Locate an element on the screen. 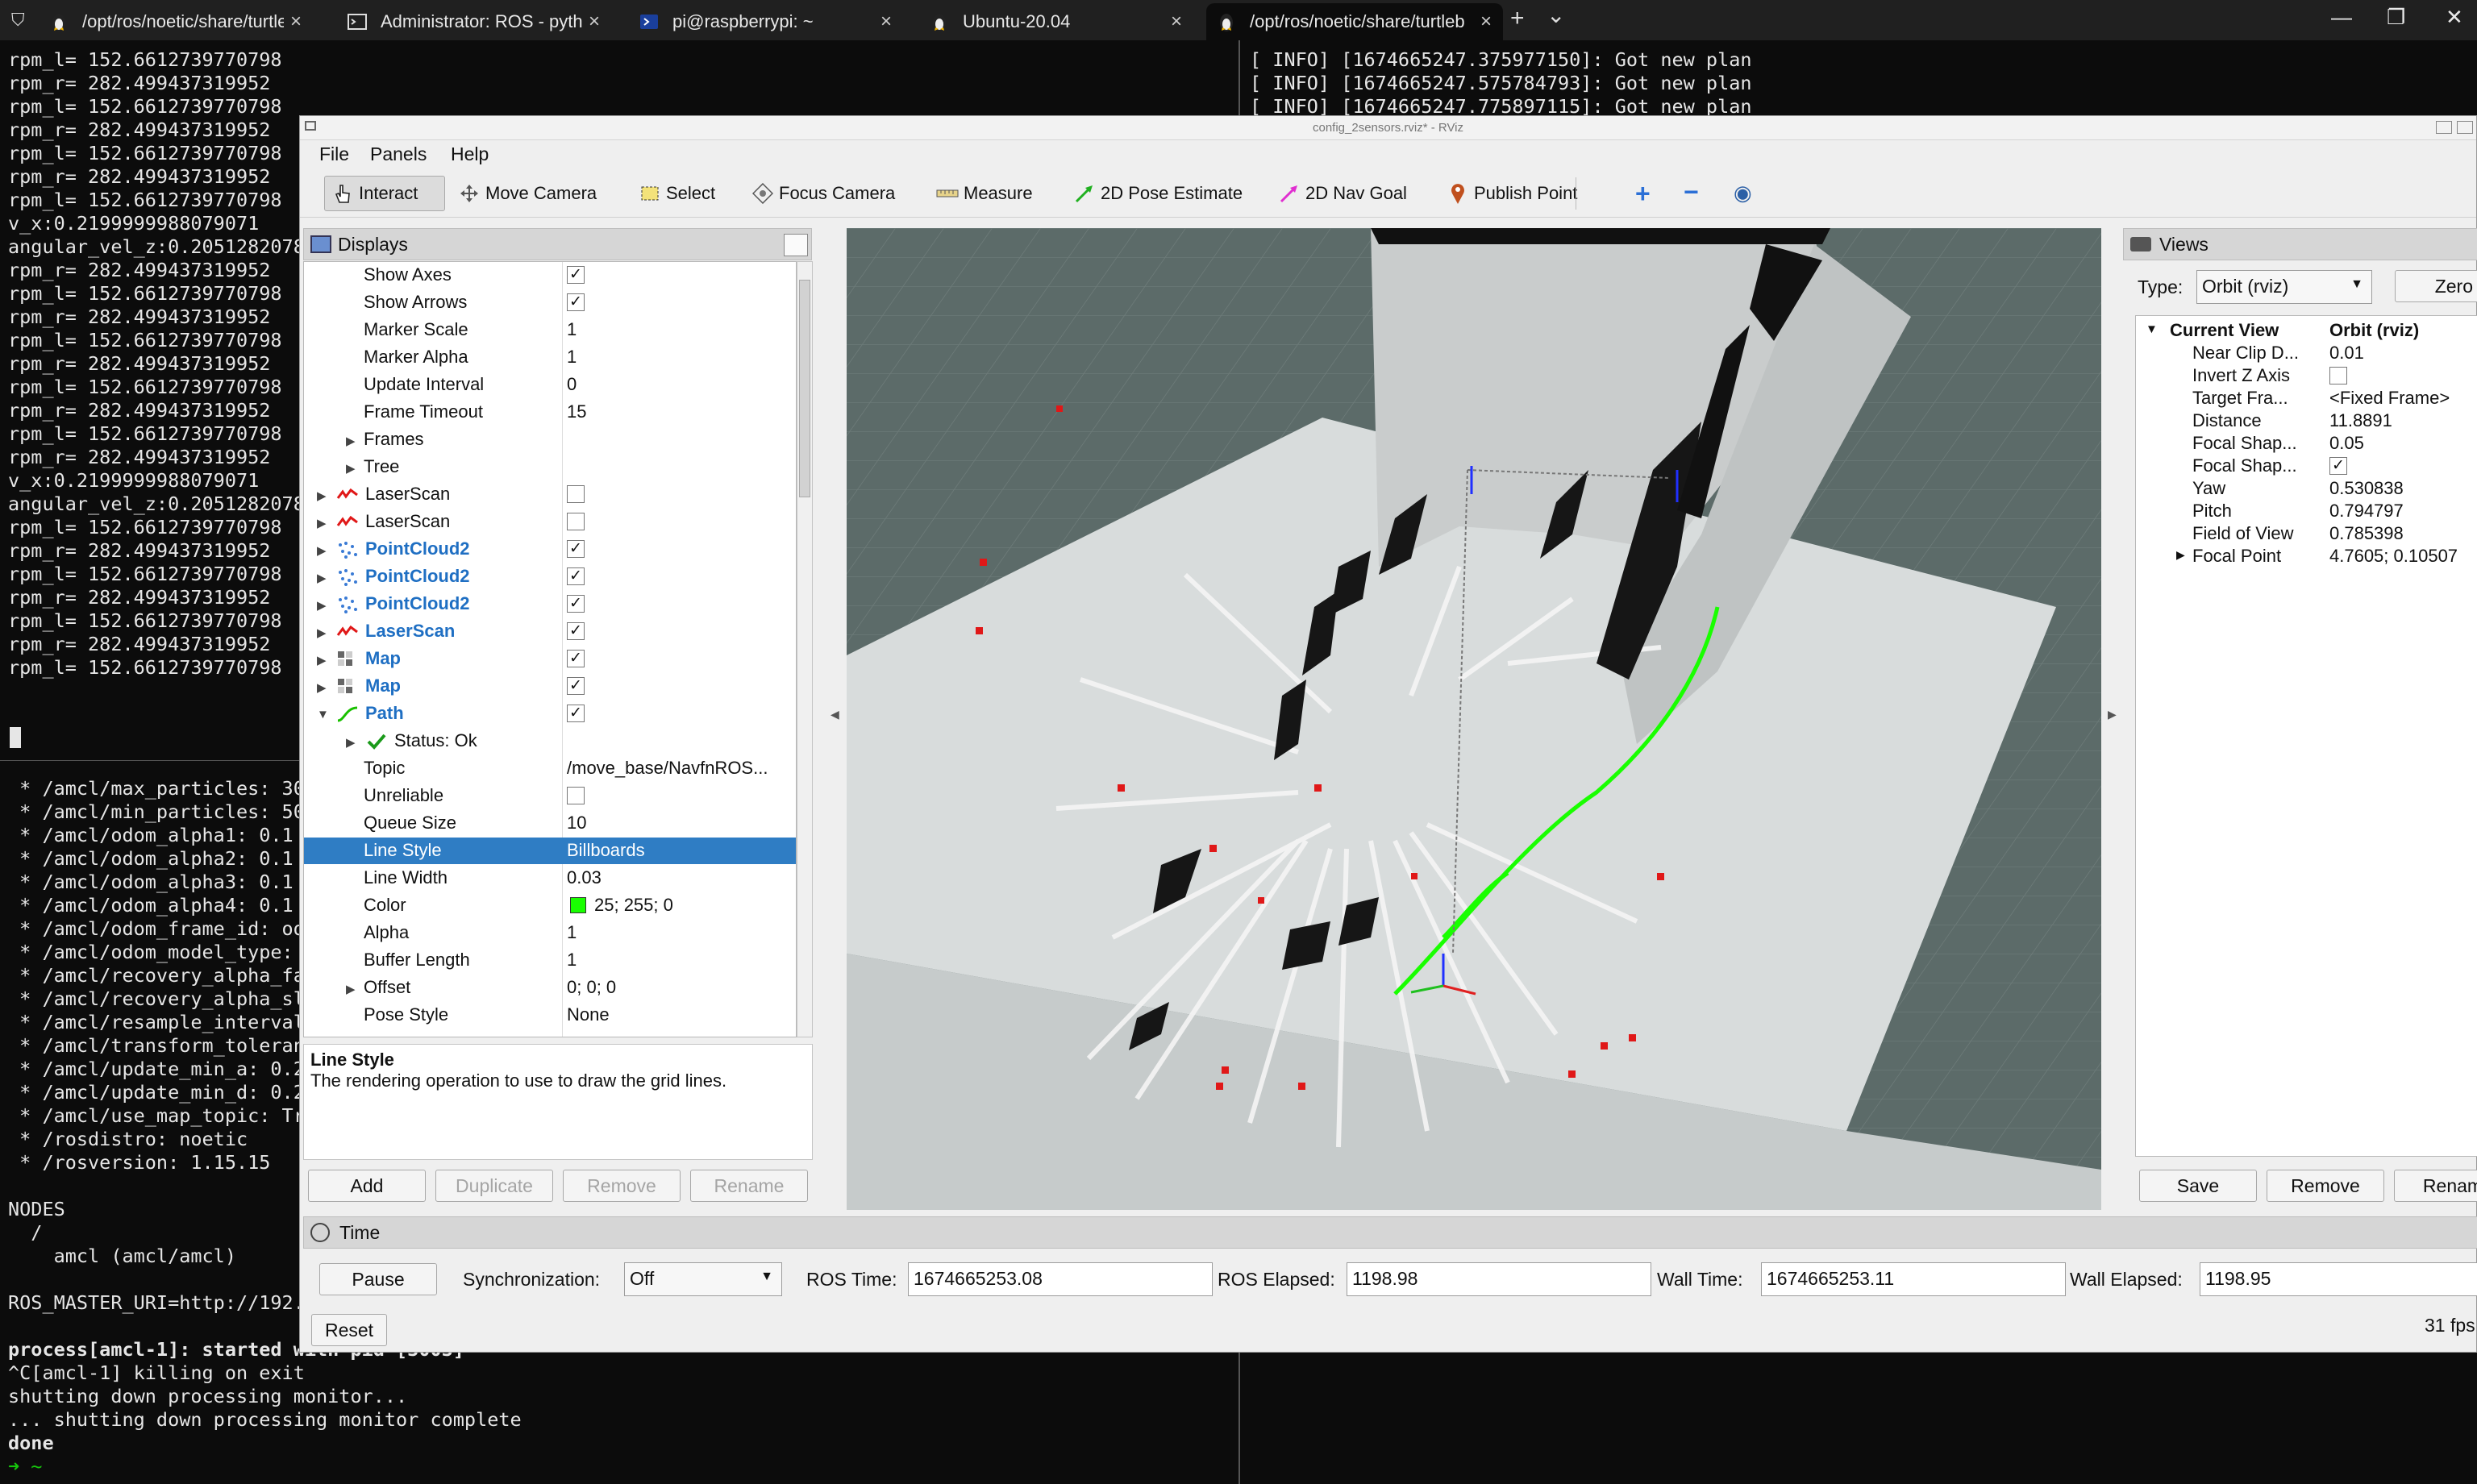  tool-move-camera: Move Camera is located at coordinates (527, 193).